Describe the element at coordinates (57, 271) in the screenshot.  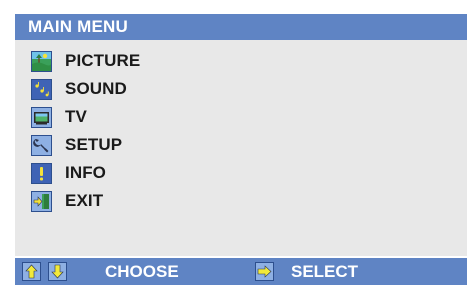
I see `arrow-down-icon` at that location.